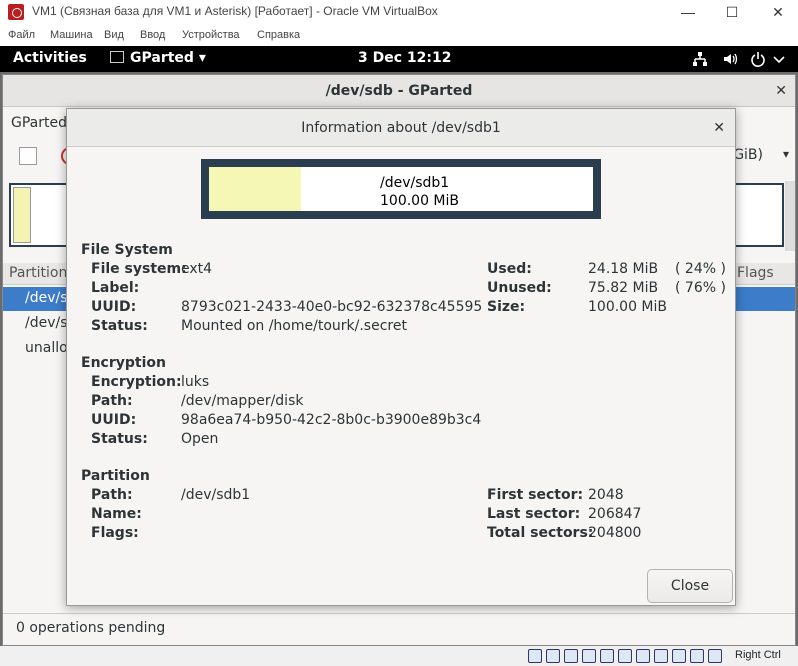 The image size is (798, 666). What do you see at coordinates (758, 59) in the screenshot?
I see `power-icon` at bounding box center [758, 59].